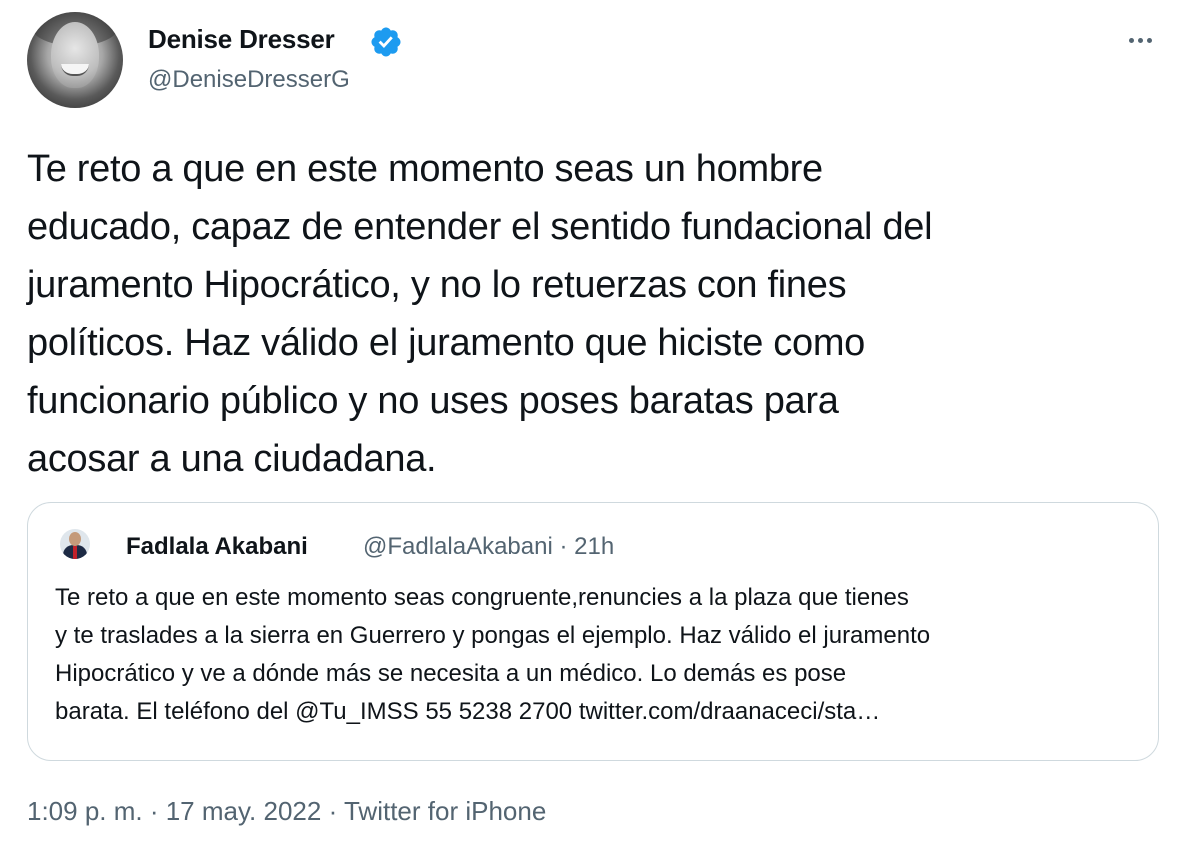 The image size is (1189, 863). What do you see at coordinates (75, 552) in the screenshot?
I see `avatar-tie` at bounding box center [75, 552].